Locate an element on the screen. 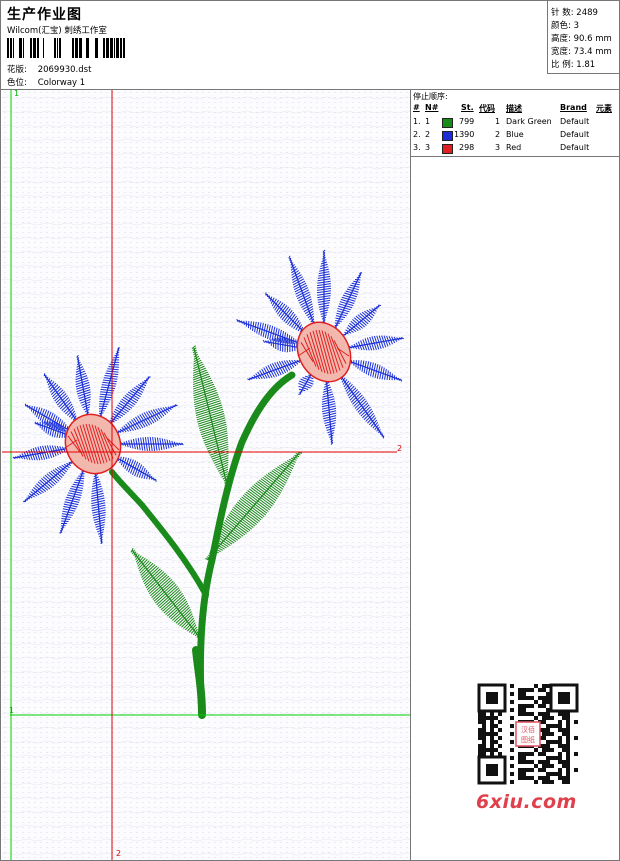 The height and width of the screenshot is (861, 620). design-name-row: 花版: 2069930.dst is located at coordinates (49, 69).